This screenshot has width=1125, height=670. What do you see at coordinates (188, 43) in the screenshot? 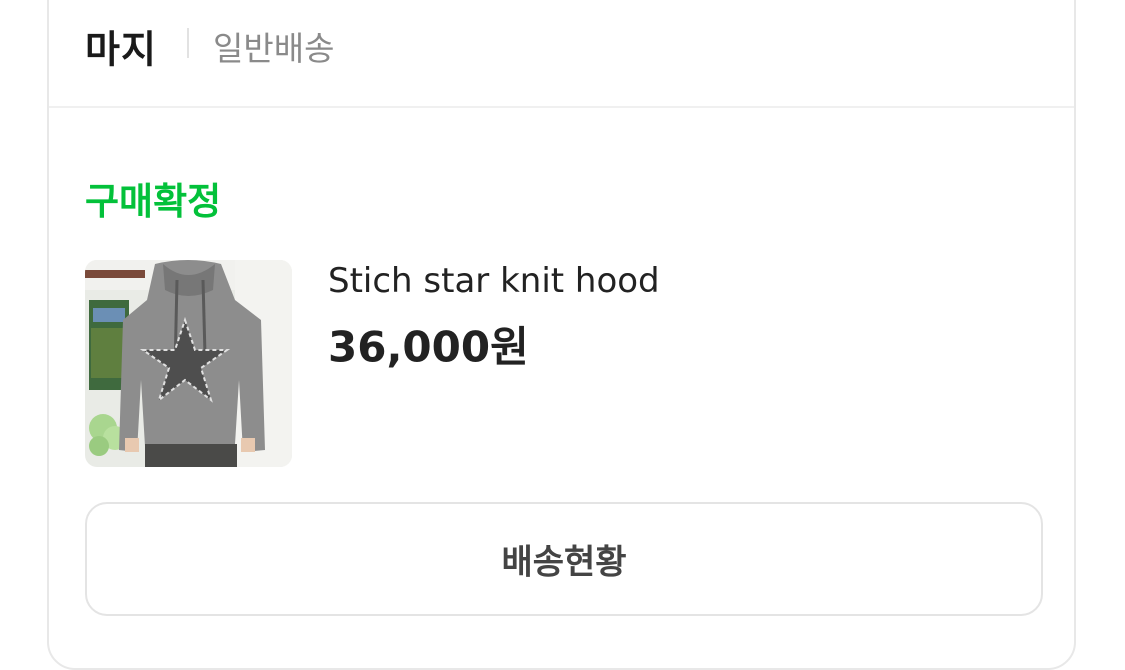
I see `header-divider` at bounding box center [188, 43].